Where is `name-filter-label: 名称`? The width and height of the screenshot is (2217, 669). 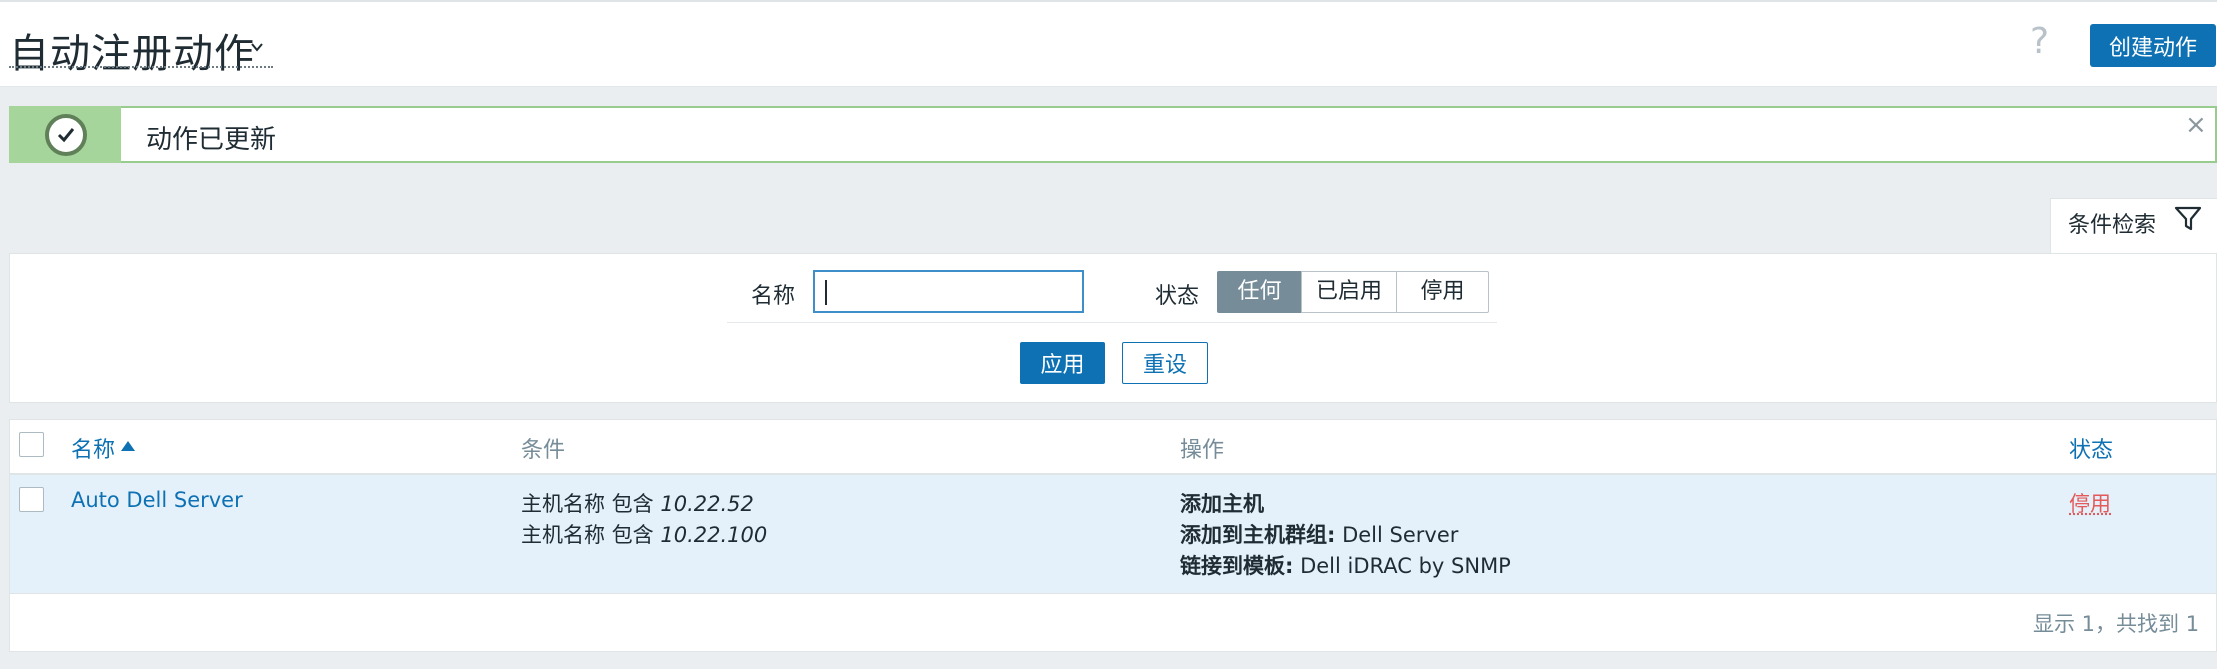 name-filter-label: 名称 is located at coordinates (773, 296).